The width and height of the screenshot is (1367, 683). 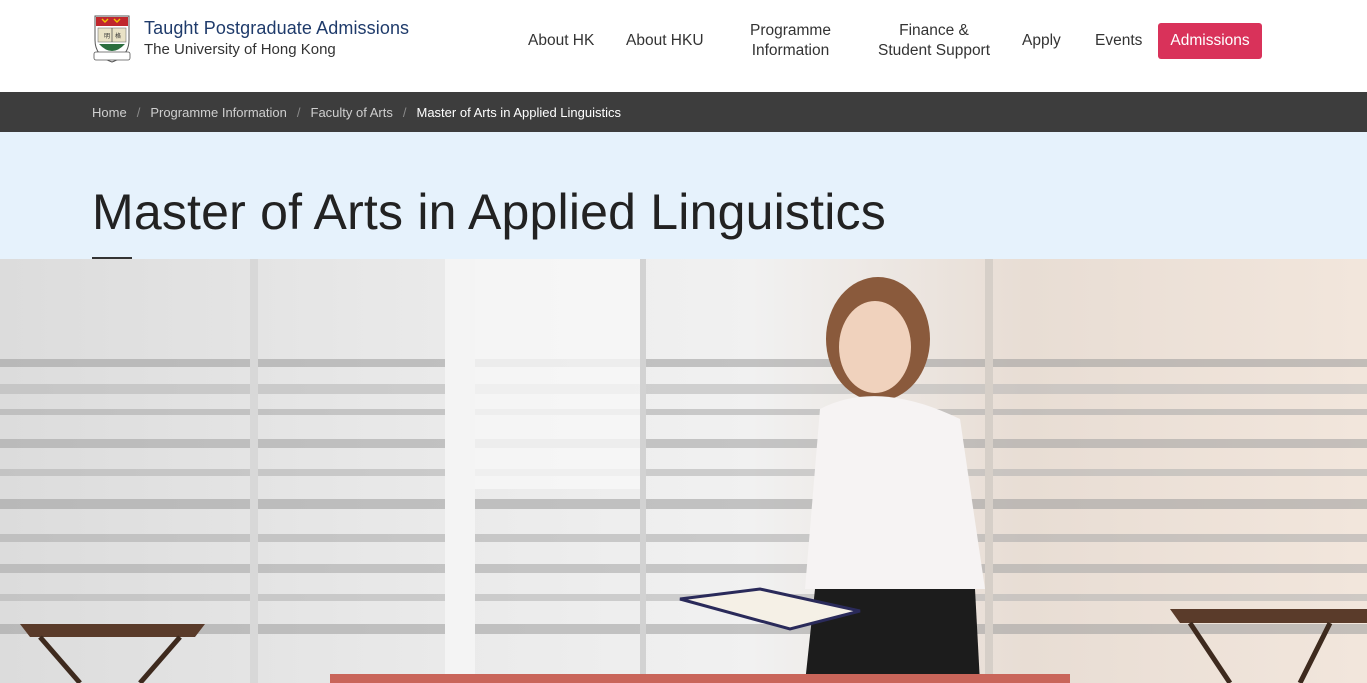 I want to click on breadcrumb-faculty-of-arts: Faculty of Arts, so click(x=352, y=112).